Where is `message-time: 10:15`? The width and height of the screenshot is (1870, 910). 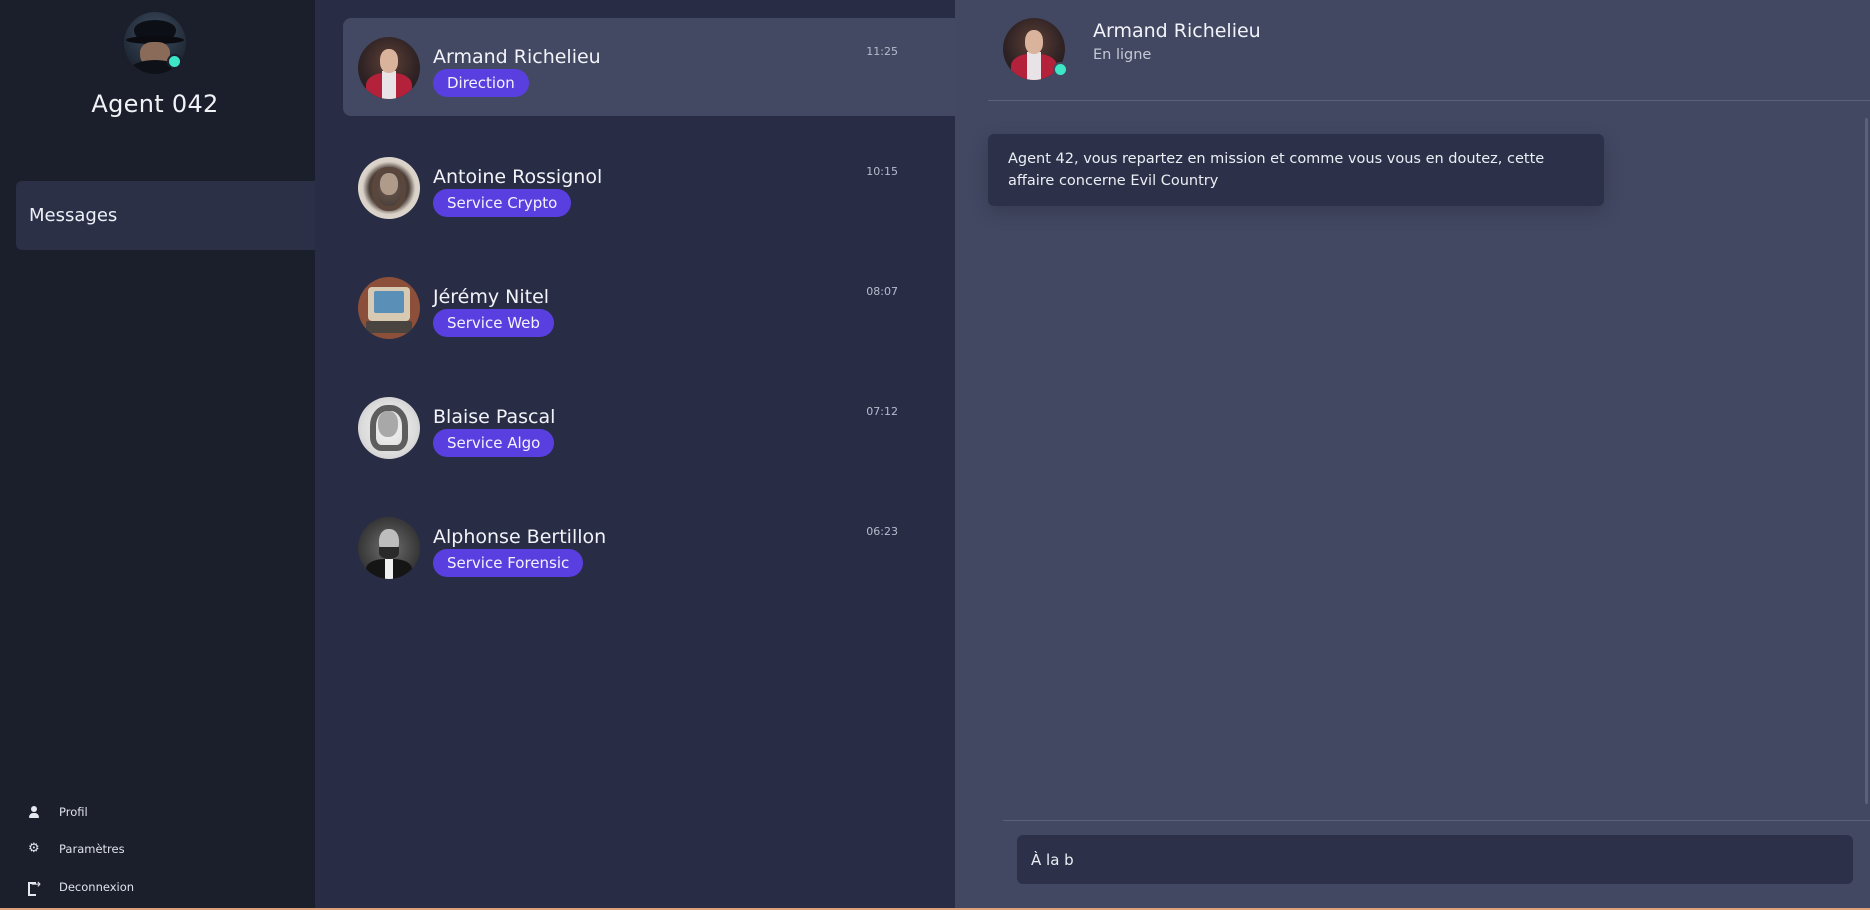 message-time: 10:15 is located at coordinates (882, 171).